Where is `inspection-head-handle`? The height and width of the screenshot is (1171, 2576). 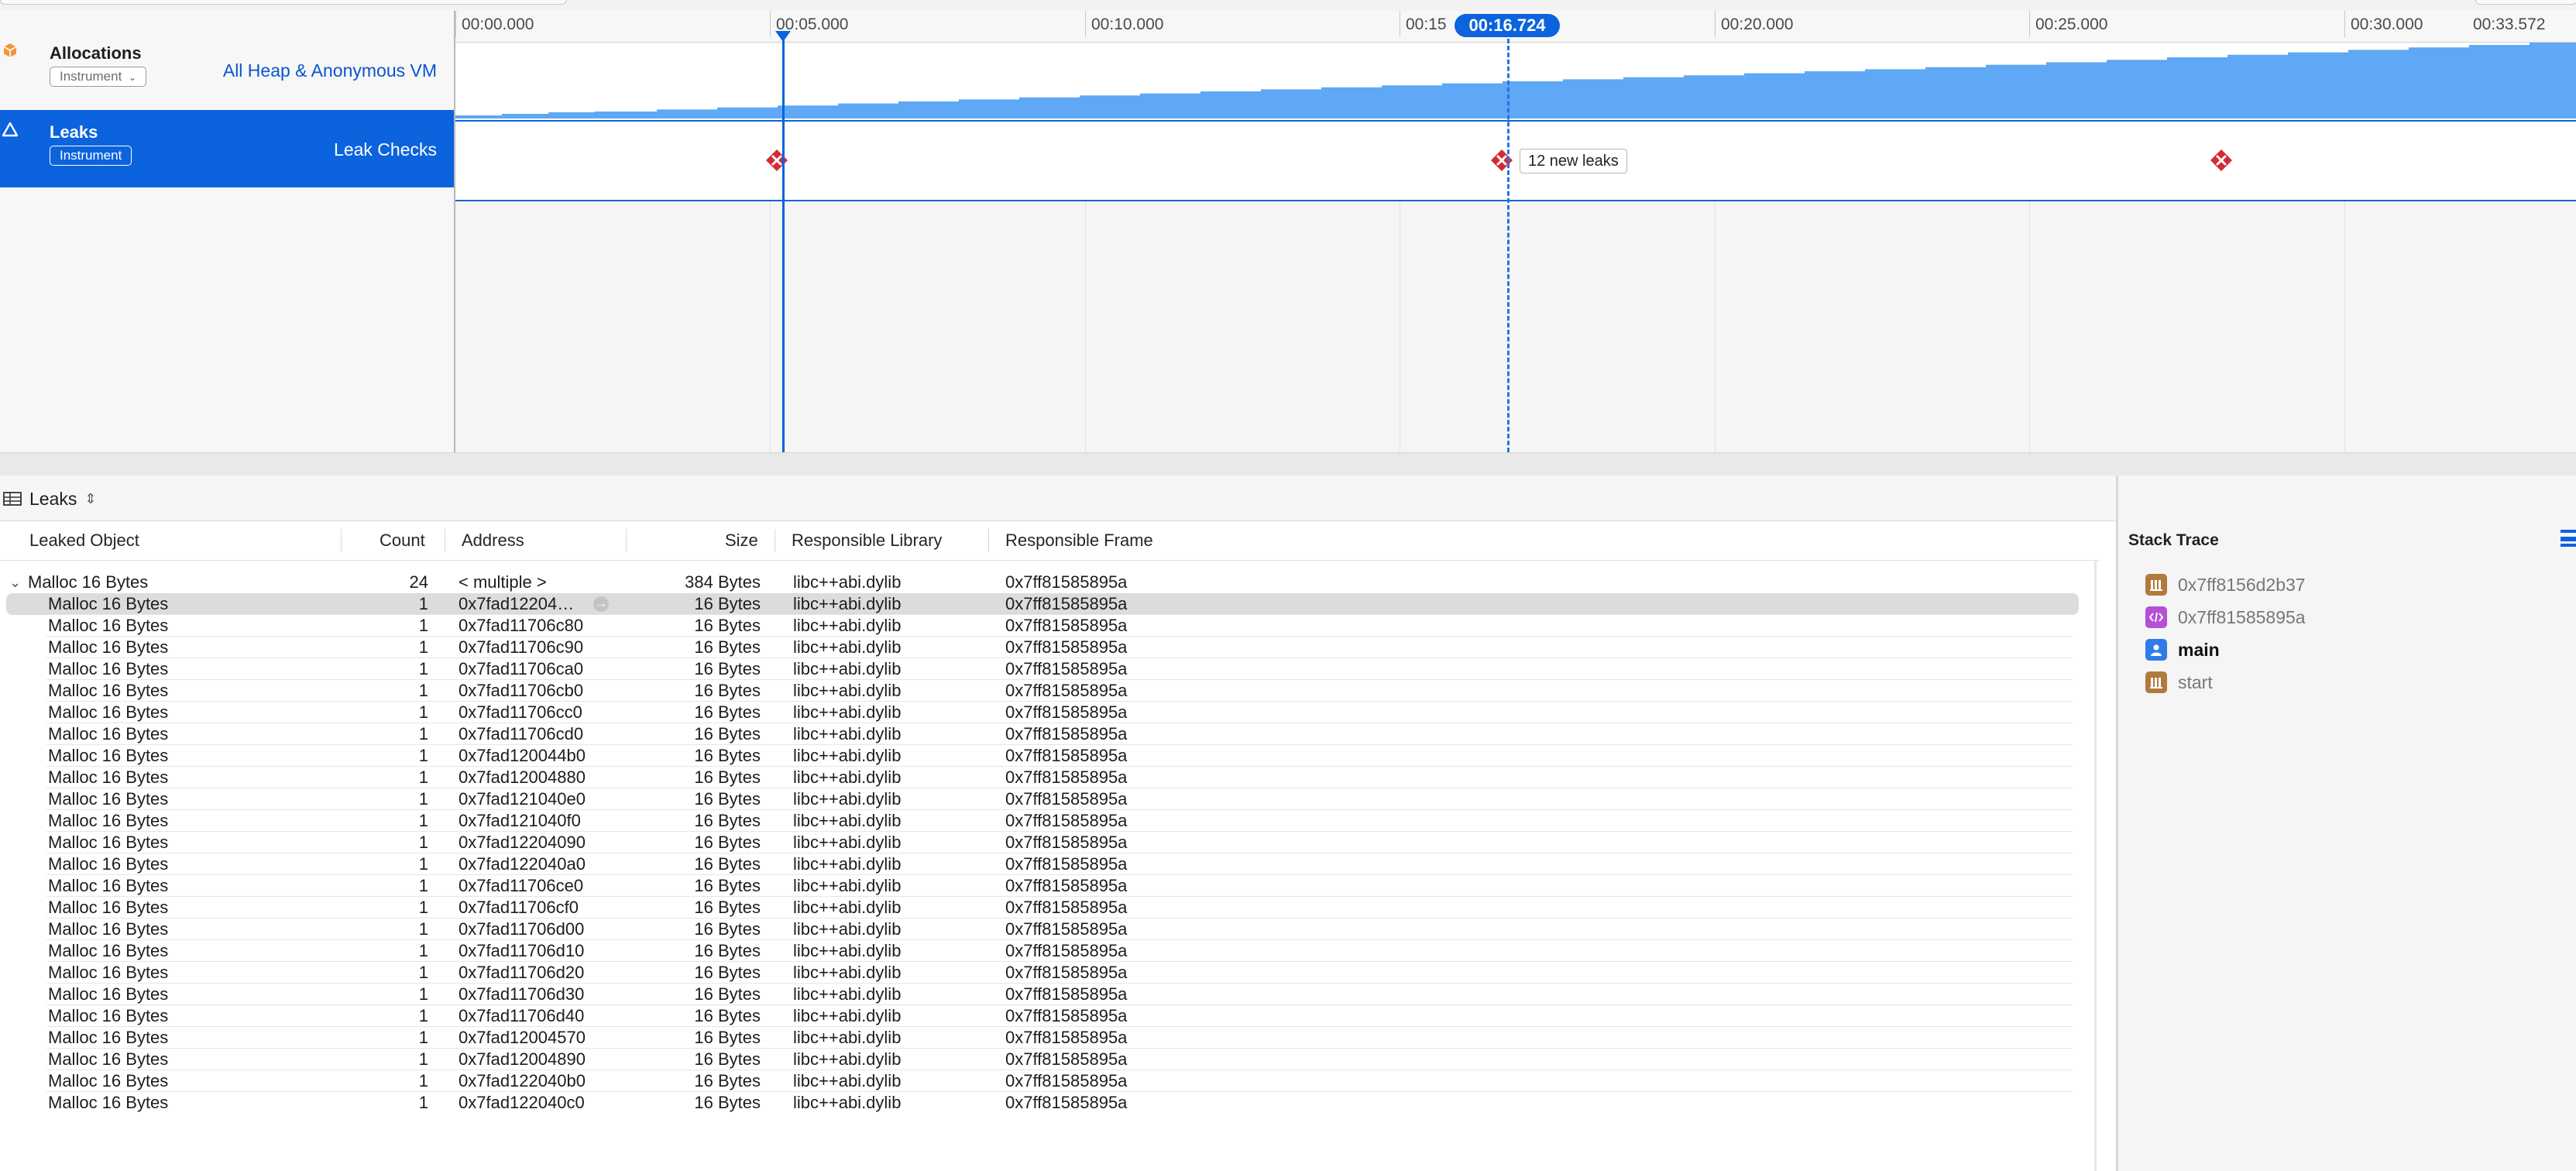
inspection-head-handle is located at coordinates (783, 36).